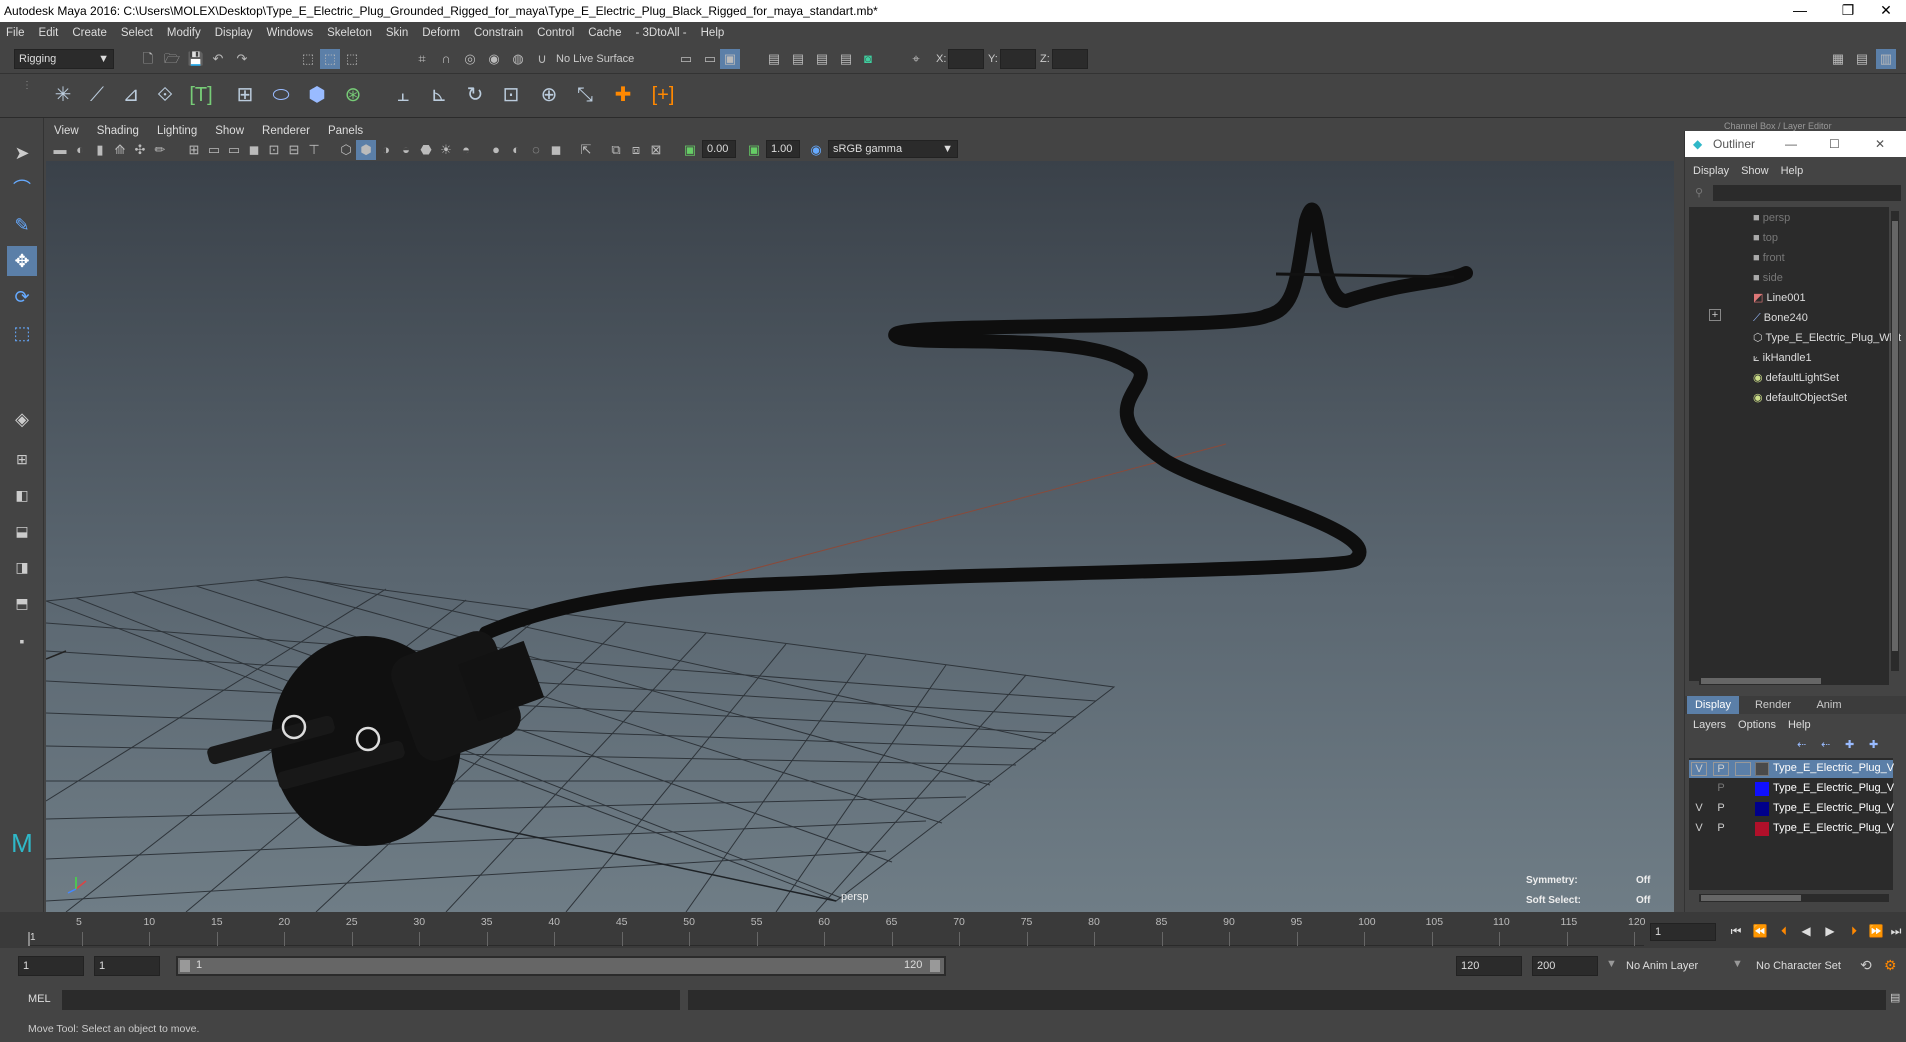  What do you see at coordinates (289, 33) in the screenshot?
I see `menu-windows: Windows` at bounding box center [289, 33].